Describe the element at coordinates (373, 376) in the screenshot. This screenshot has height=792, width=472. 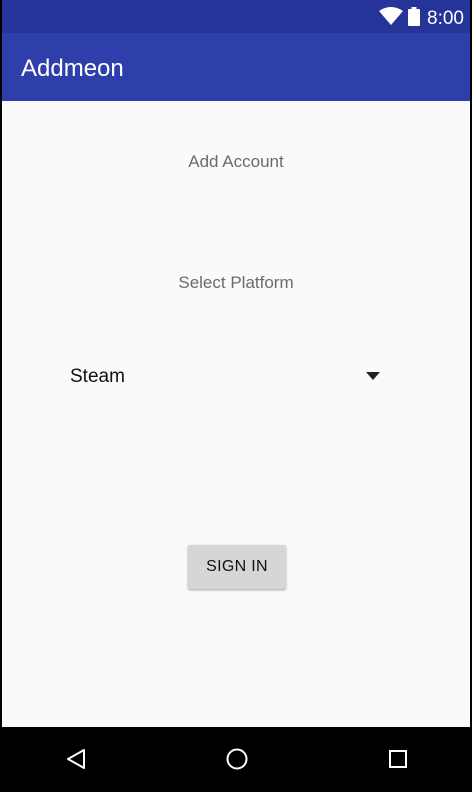
I see `dropdown-arrow-icon` at that location.